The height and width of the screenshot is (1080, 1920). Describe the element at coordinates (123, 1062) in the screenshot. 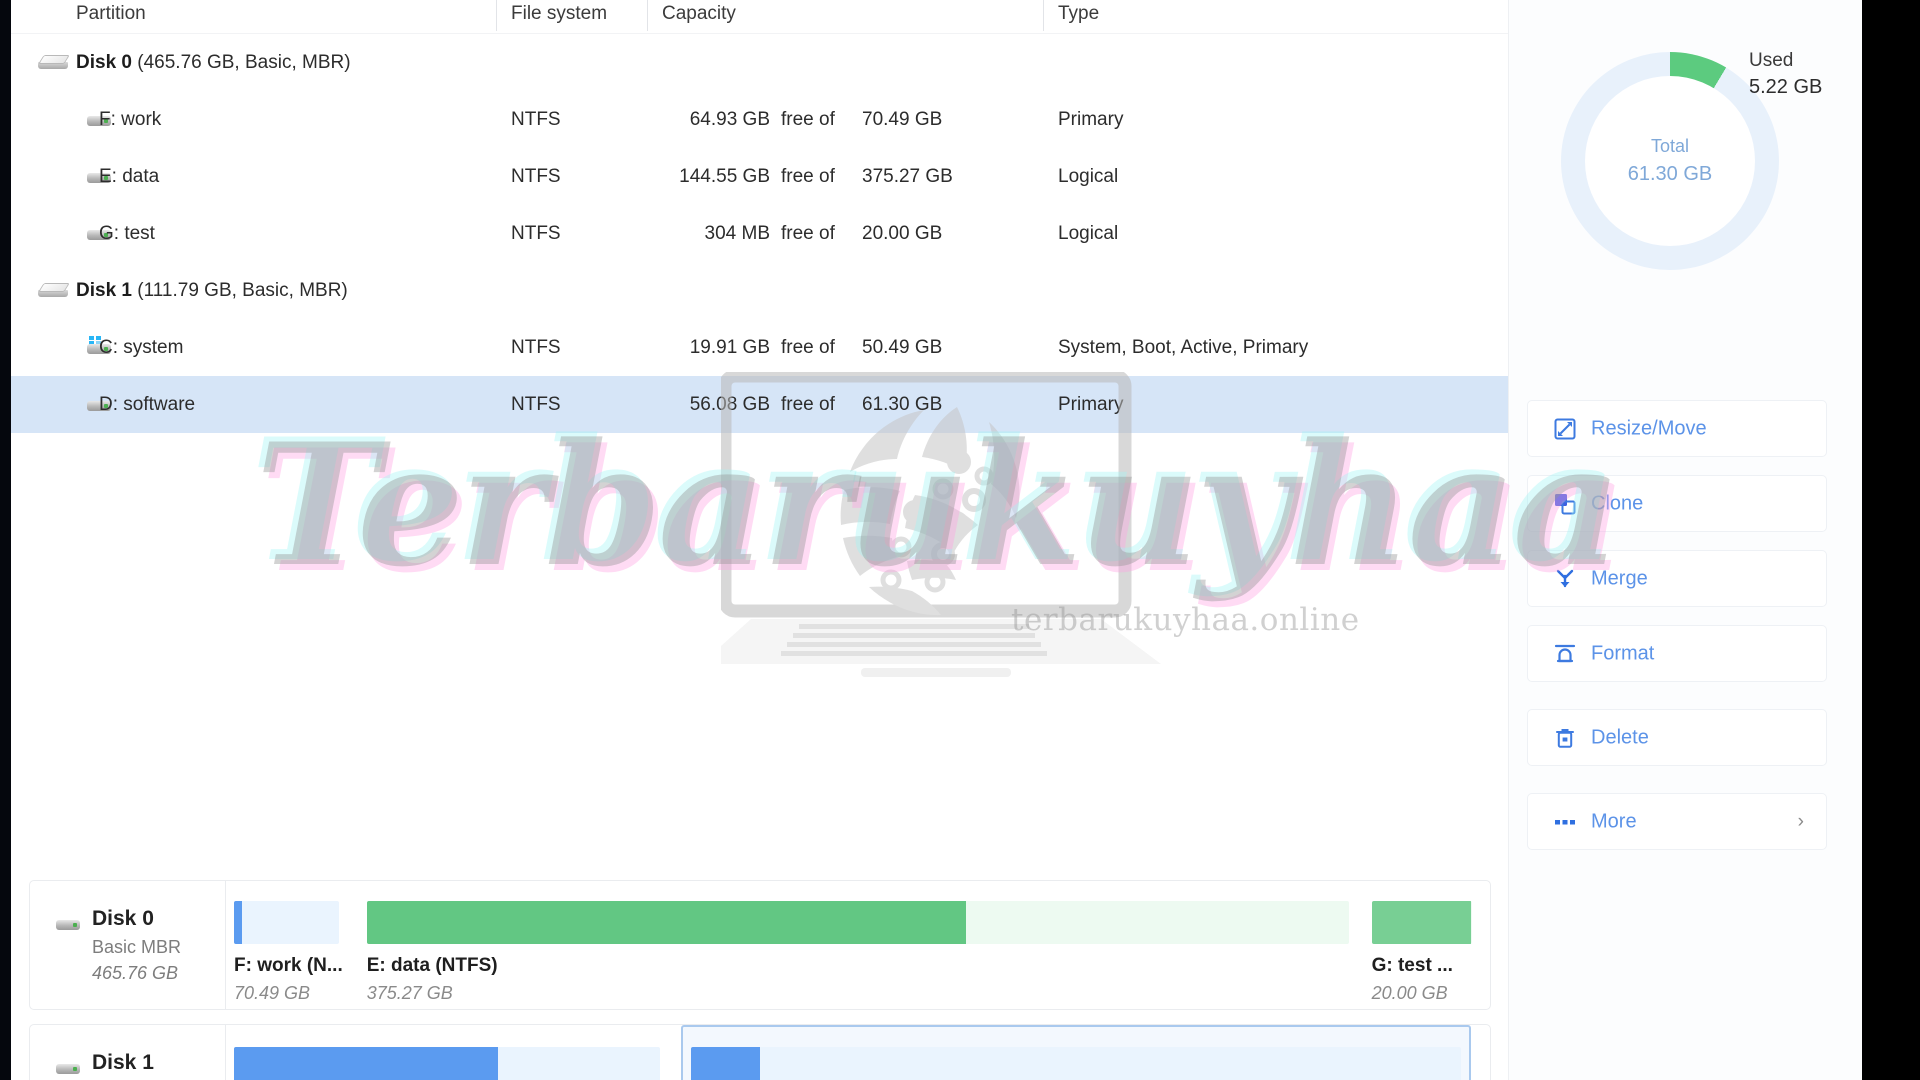

I see `disk-map-name: Disk 1` at that location.